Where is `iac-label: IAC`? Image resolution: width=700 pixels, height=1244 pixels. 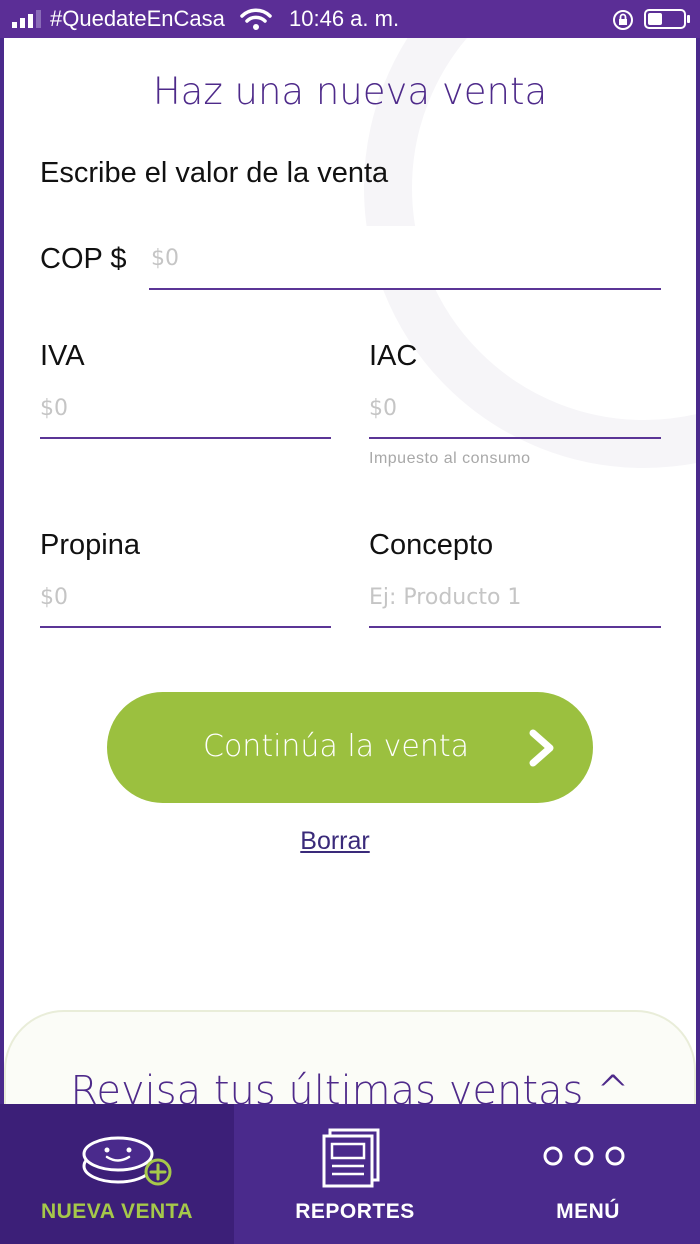
iac-label: IAC is located at coordinates (393, 356).